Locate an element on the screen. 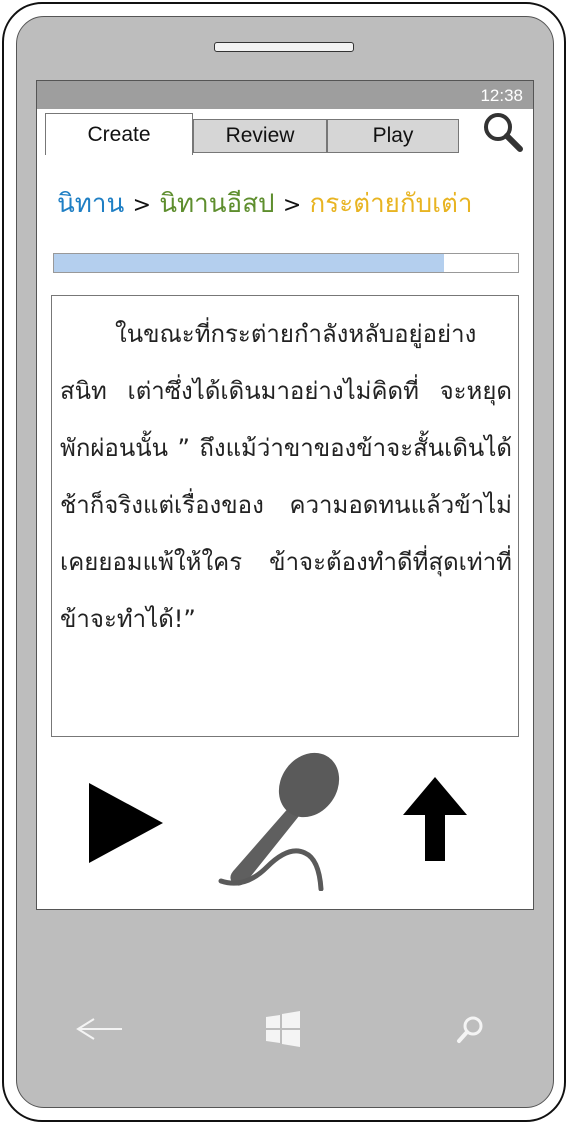 The image size is (570, 1126). speaker-grille is located at coordinates (284, 47).